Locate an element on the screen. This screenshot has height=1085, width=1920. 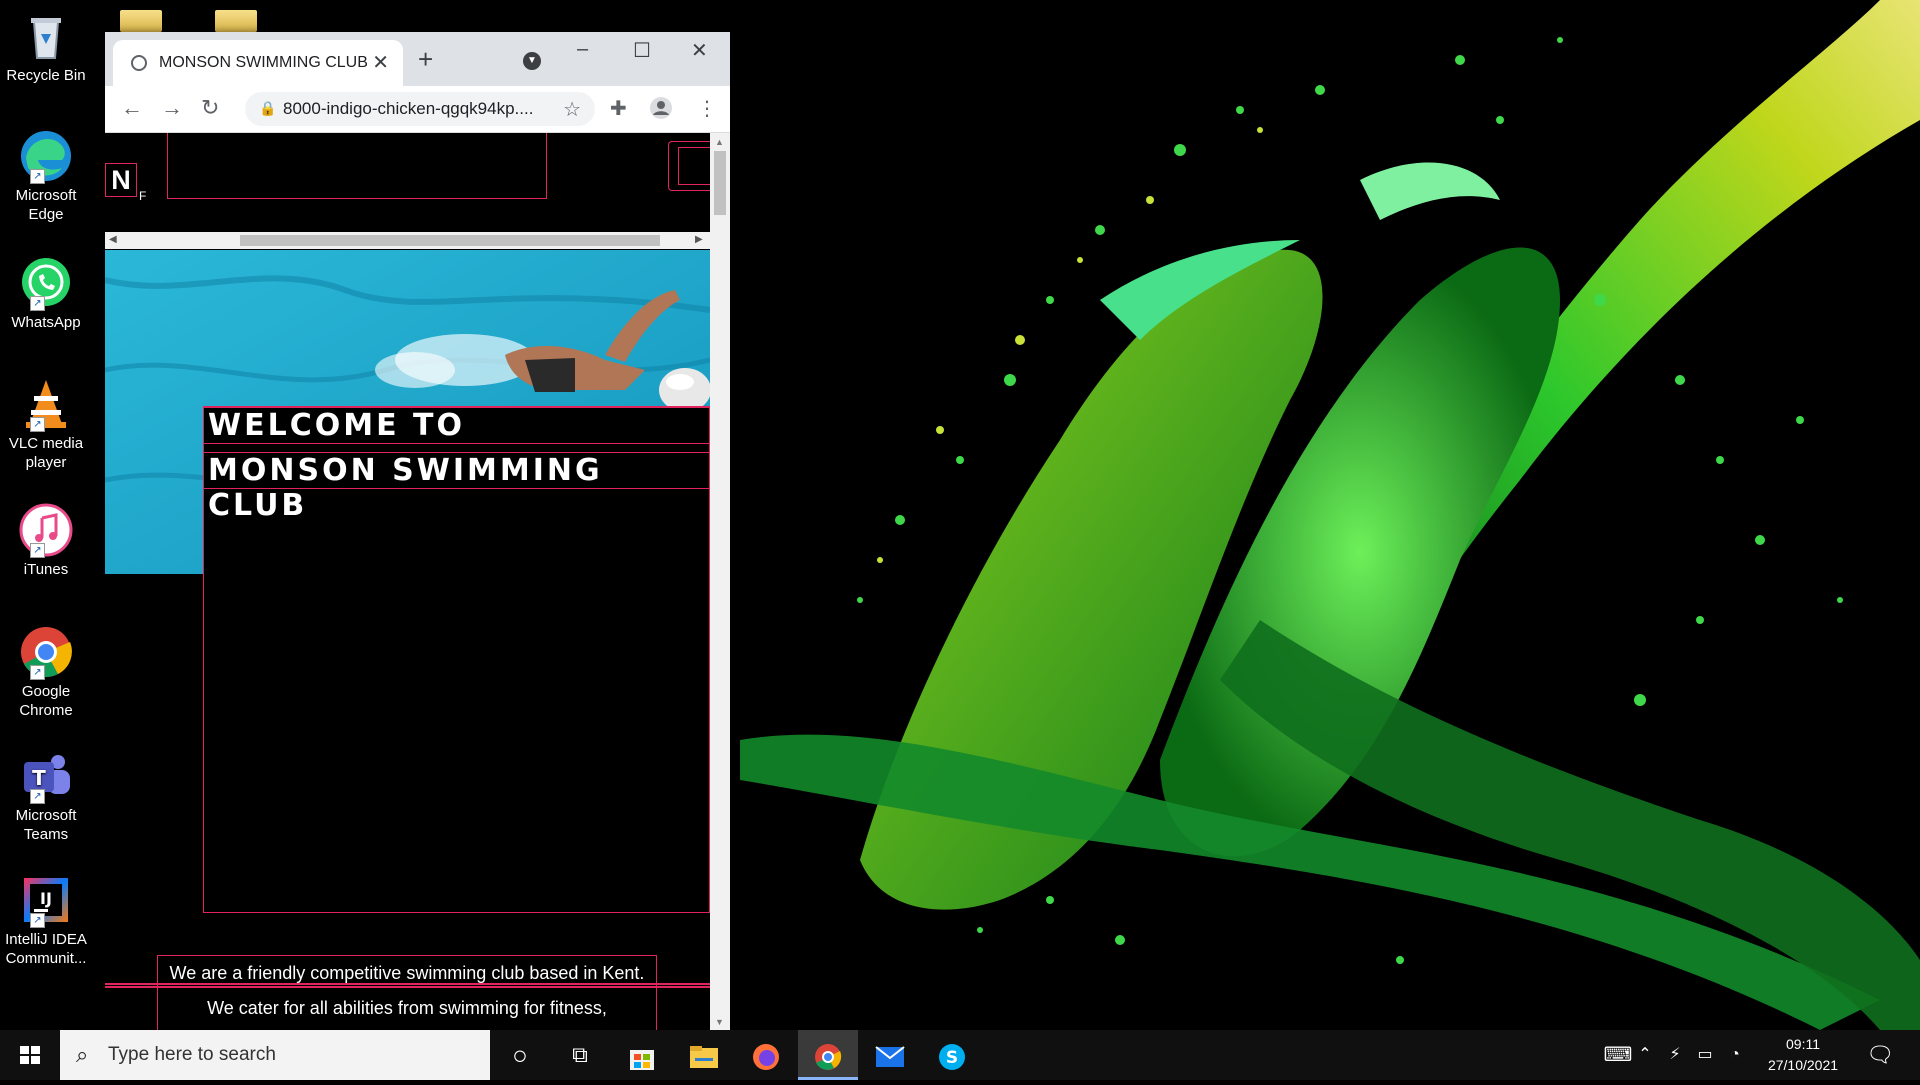
clock-time: 09:11 is located at coordinates (1803, 1044).